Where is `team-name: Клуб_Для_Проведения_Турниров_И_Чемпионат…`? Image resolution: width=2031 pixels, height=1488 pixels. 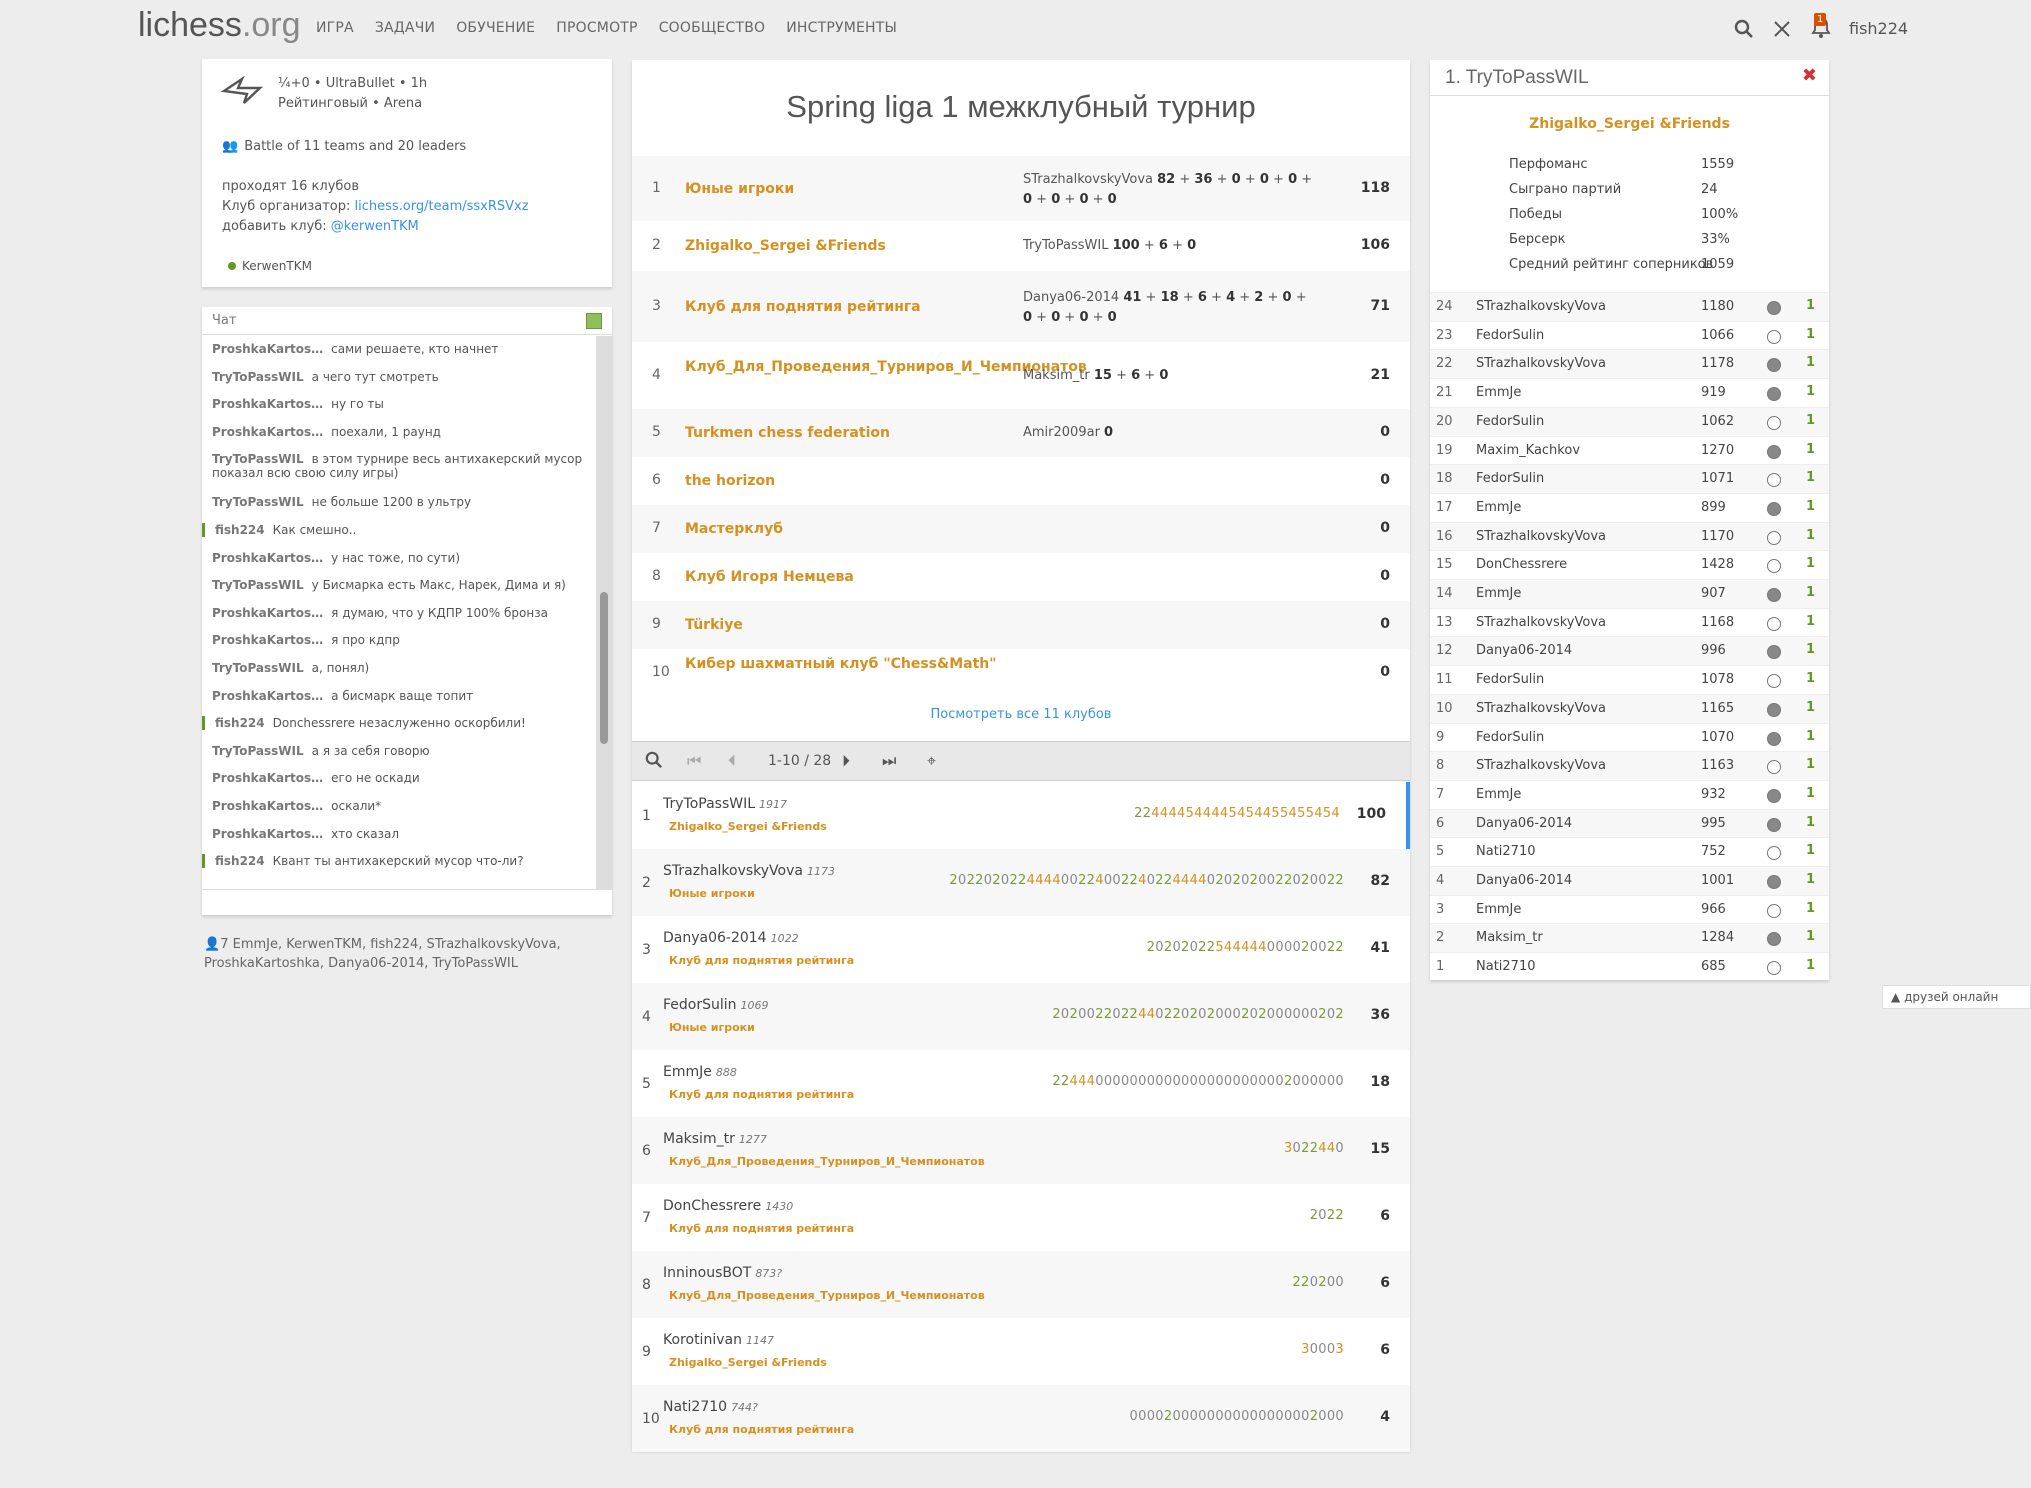
team-name: Клуб_Для_Проведения_Турниров_И_Чемпионат… is located at coordinates (886, 367).